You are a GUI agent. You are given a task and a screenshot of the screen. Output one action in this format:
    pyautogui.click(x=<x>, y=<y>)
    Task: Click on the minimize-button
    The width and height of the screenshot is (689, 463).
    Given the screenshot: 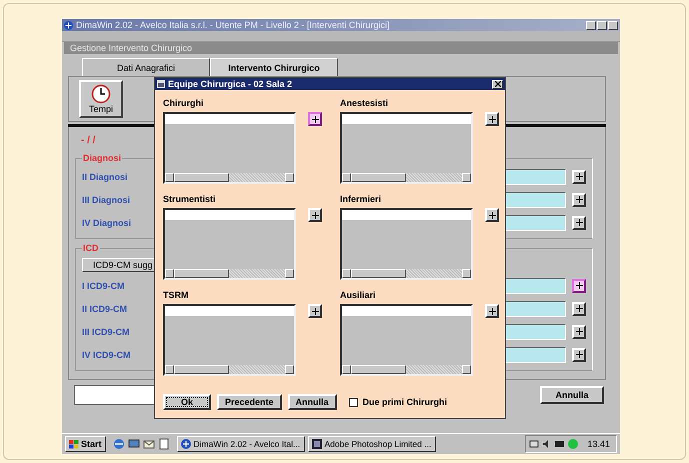 What is the action you would take?
    pyautogui.click(x=591, y=25)
    